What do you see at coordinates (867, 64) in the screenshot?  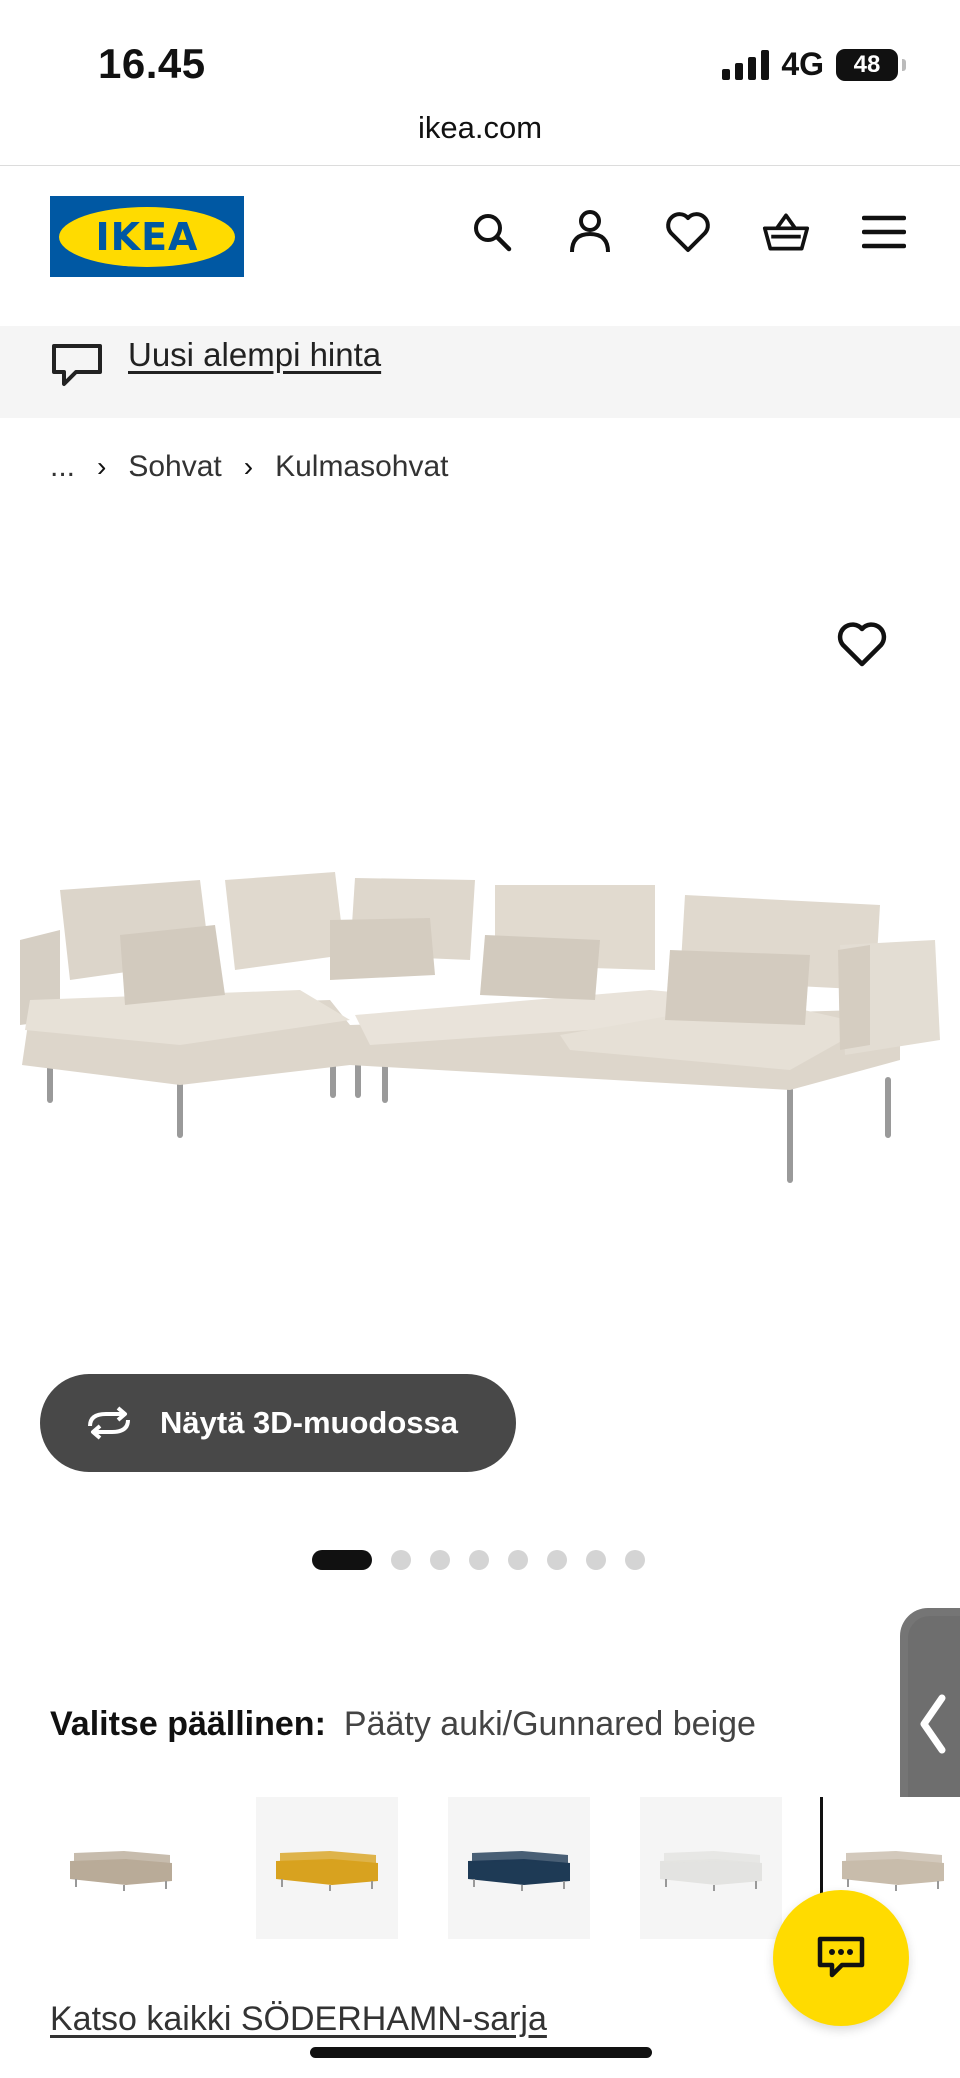 I see `battery-level: 48` at bounding box center [867, 64].